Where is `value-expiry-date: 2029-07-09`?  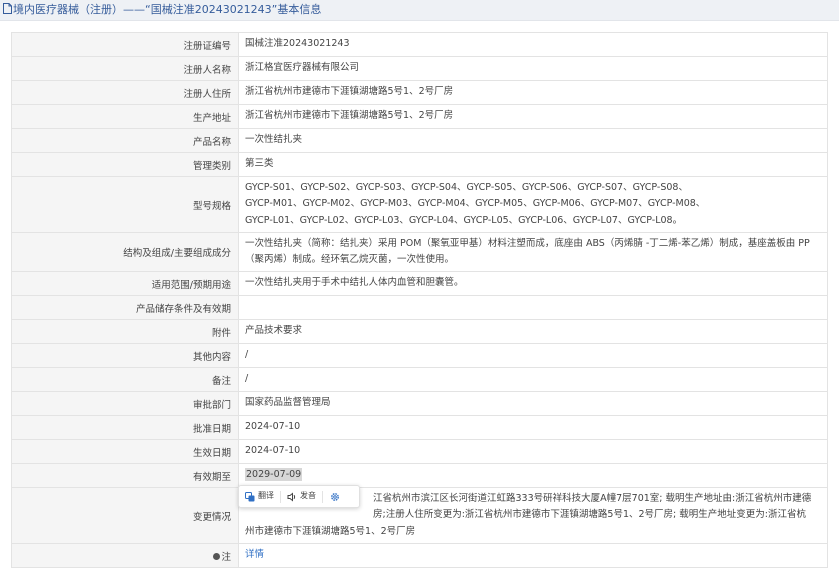 value-expiry-date: 2029-07-09 is located at coordinates (533, 475).